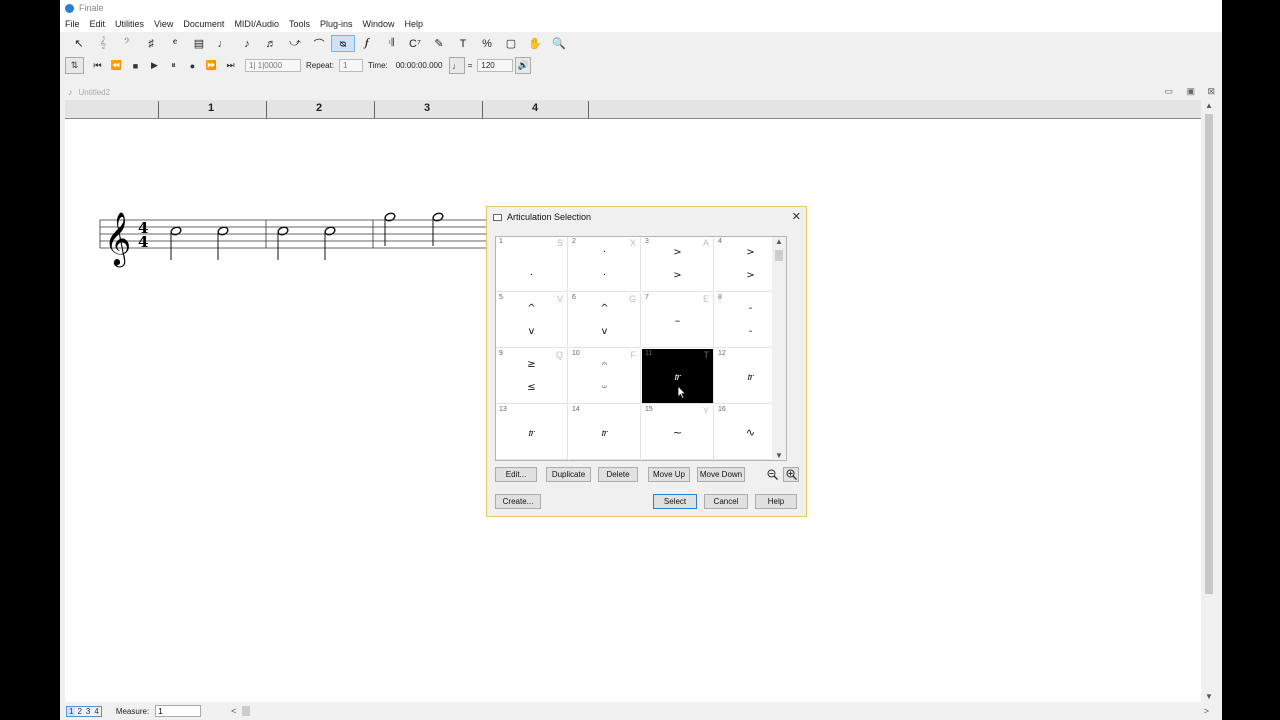 This screenshot has width=1280, height=720. Describe the element at coordinates (96, 711) in the screenshot. I see `page-tab-4: 4` at that location.